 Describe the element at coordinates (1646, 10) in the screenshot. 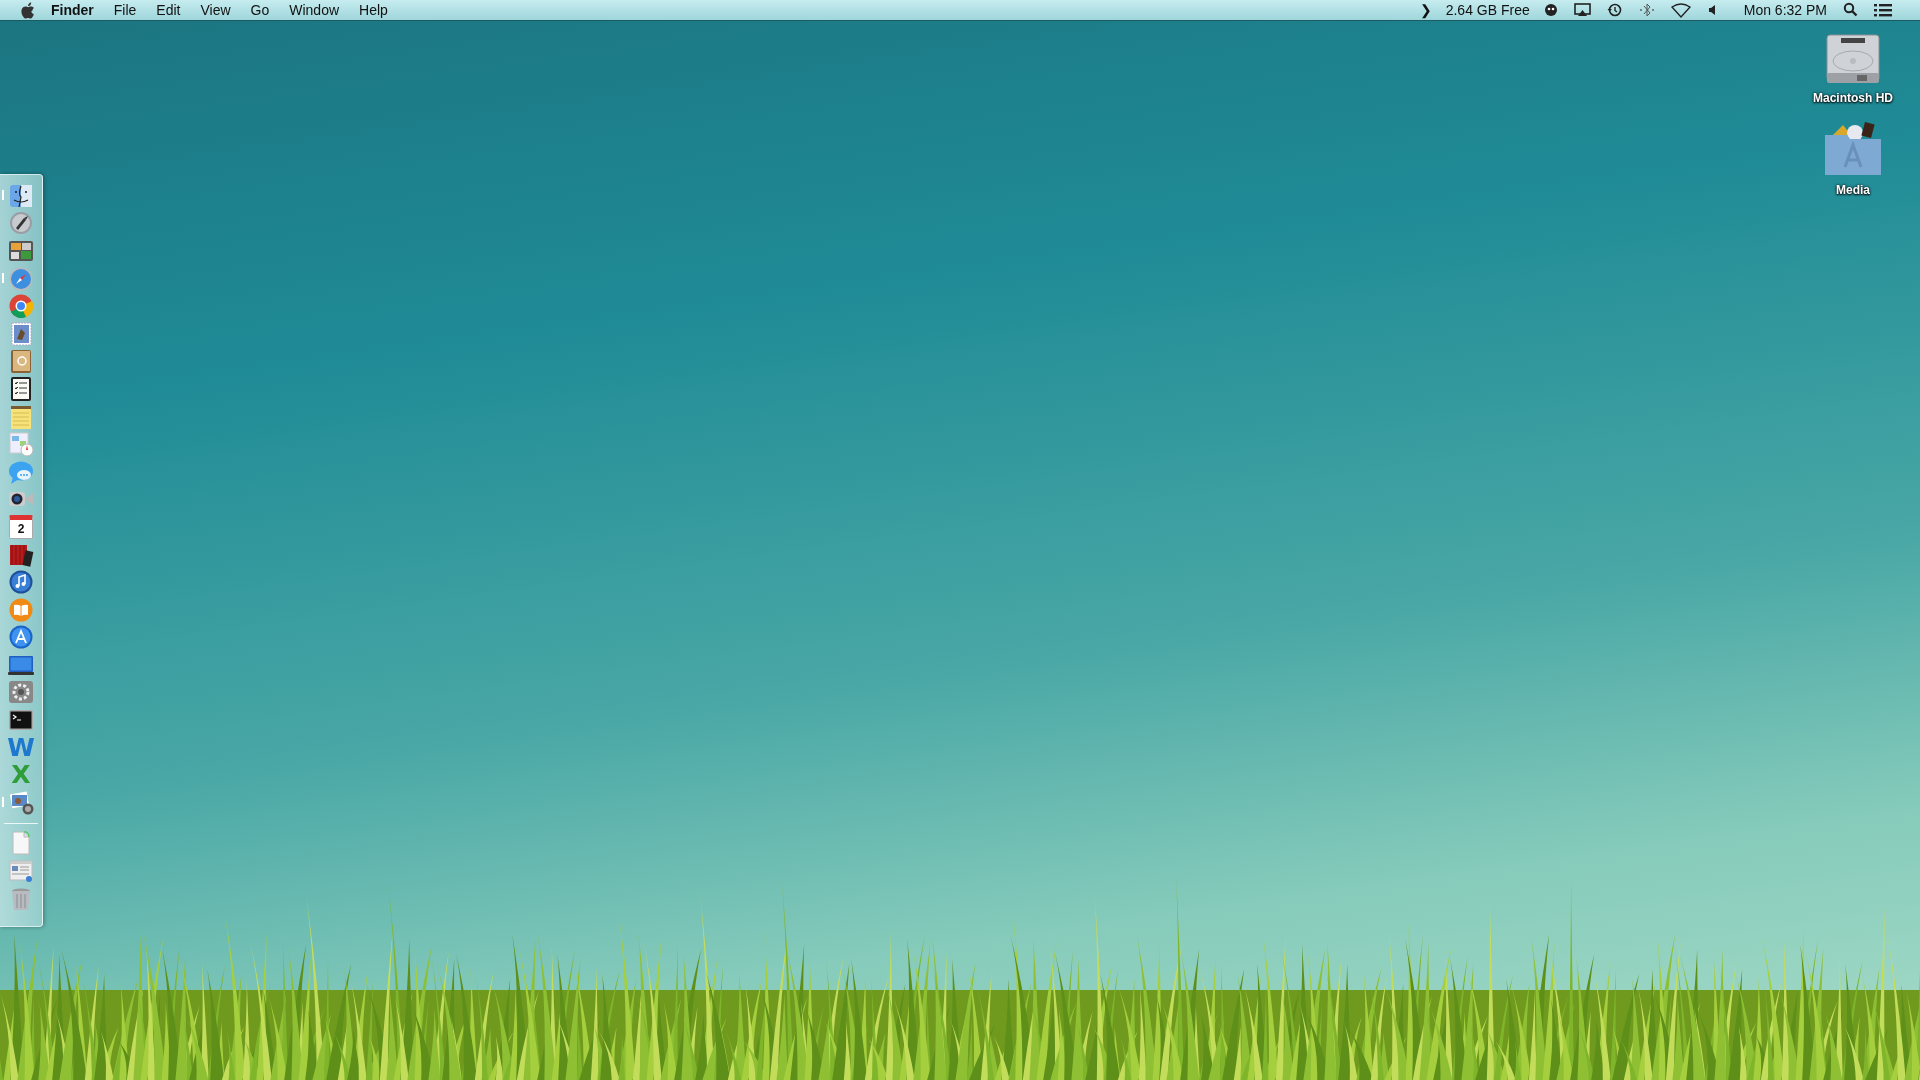

I see `bluetooth-icon` at that location.